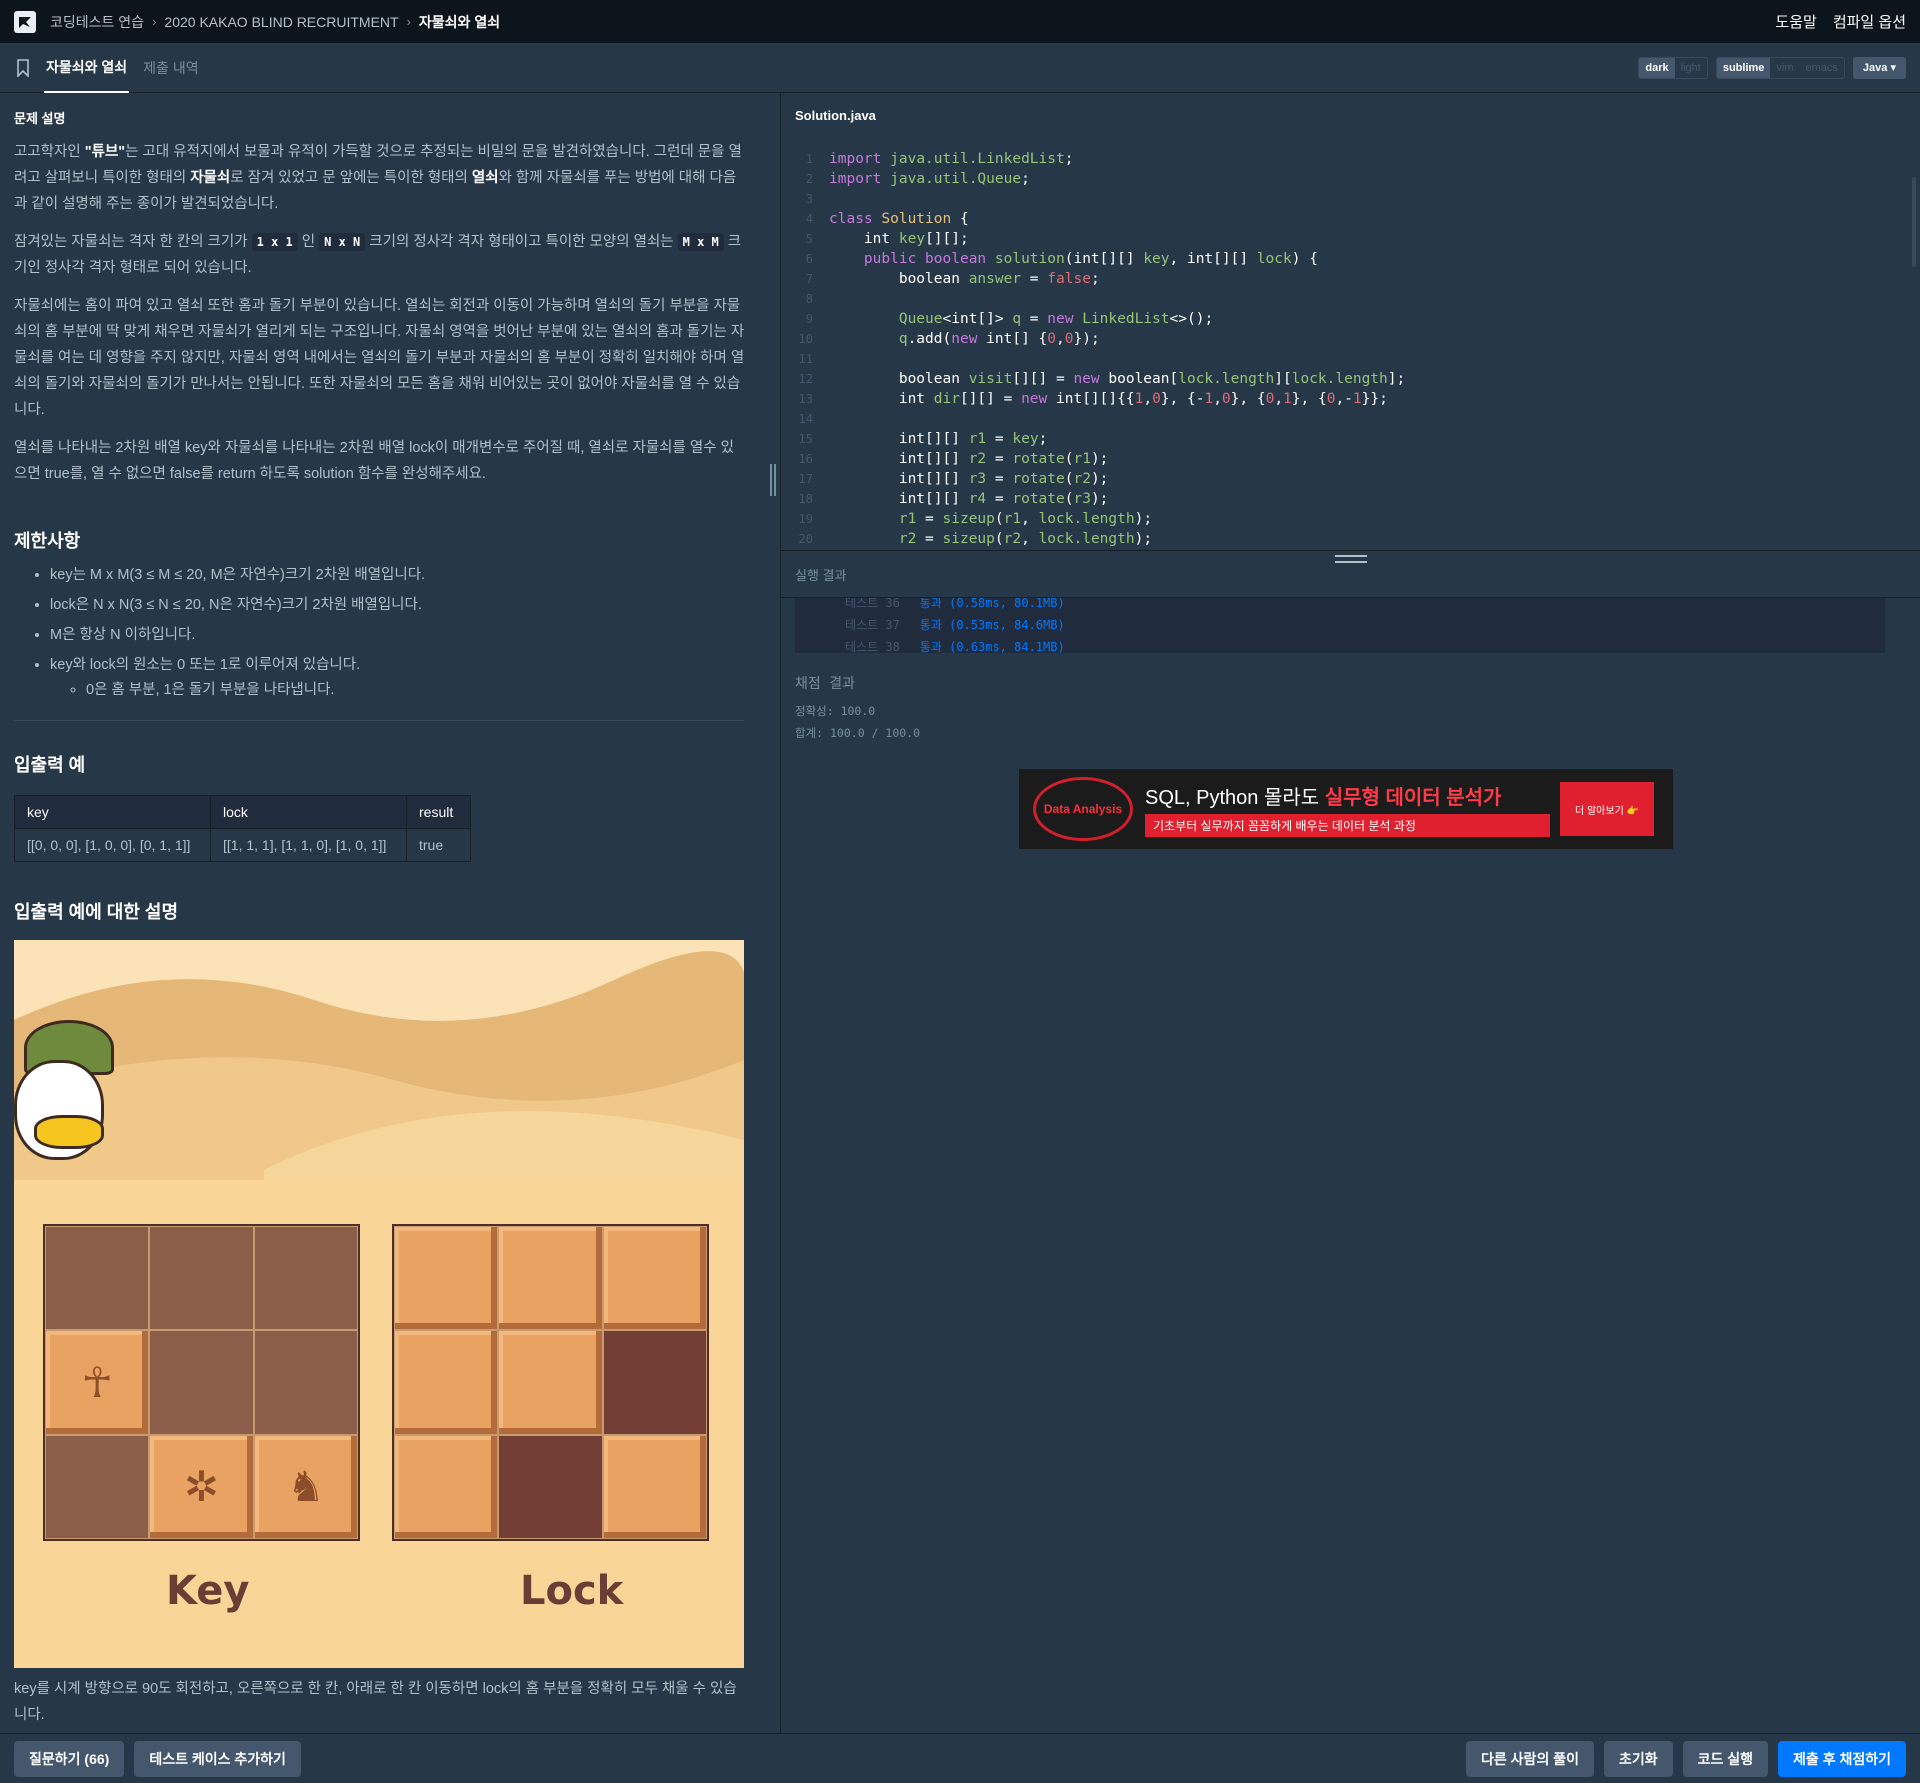  Describe the element at coordinates (69, 1758) in the screenshot. I see `ask-question-button: 질문하기 (66)` at that location.